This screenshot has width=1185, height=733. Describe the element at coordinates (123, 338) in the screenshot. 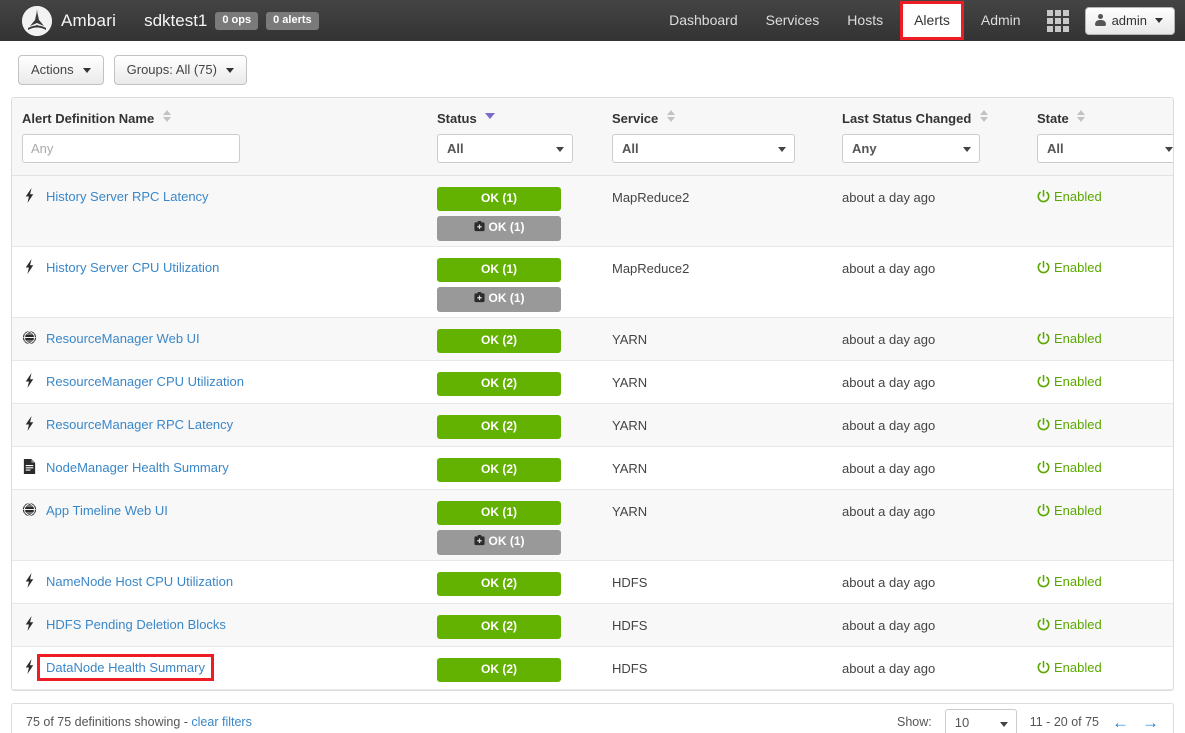

I see `alert-definition-link: ResourceManager Web UI` at that location.